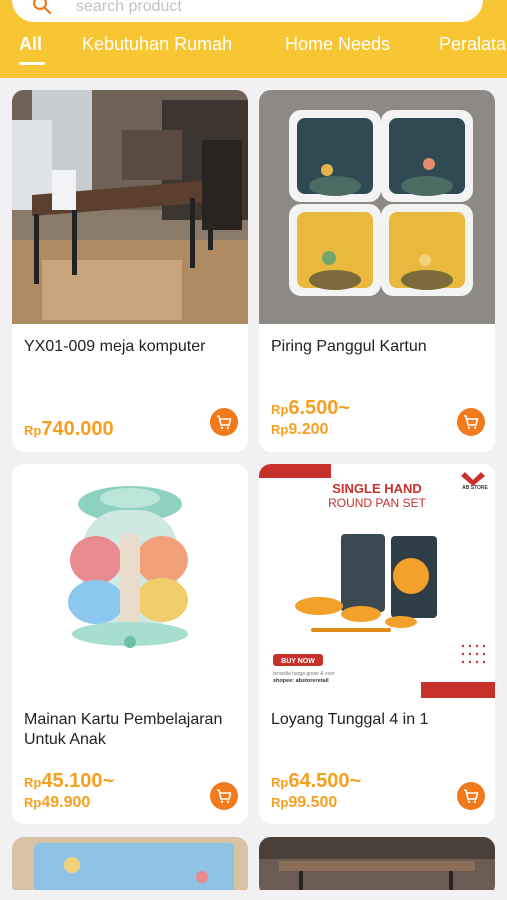 This screenshot has width=507, height=900. Describe the element at coordinates (30, 44) in the screenshot. I see `tab-all: All` at that location.